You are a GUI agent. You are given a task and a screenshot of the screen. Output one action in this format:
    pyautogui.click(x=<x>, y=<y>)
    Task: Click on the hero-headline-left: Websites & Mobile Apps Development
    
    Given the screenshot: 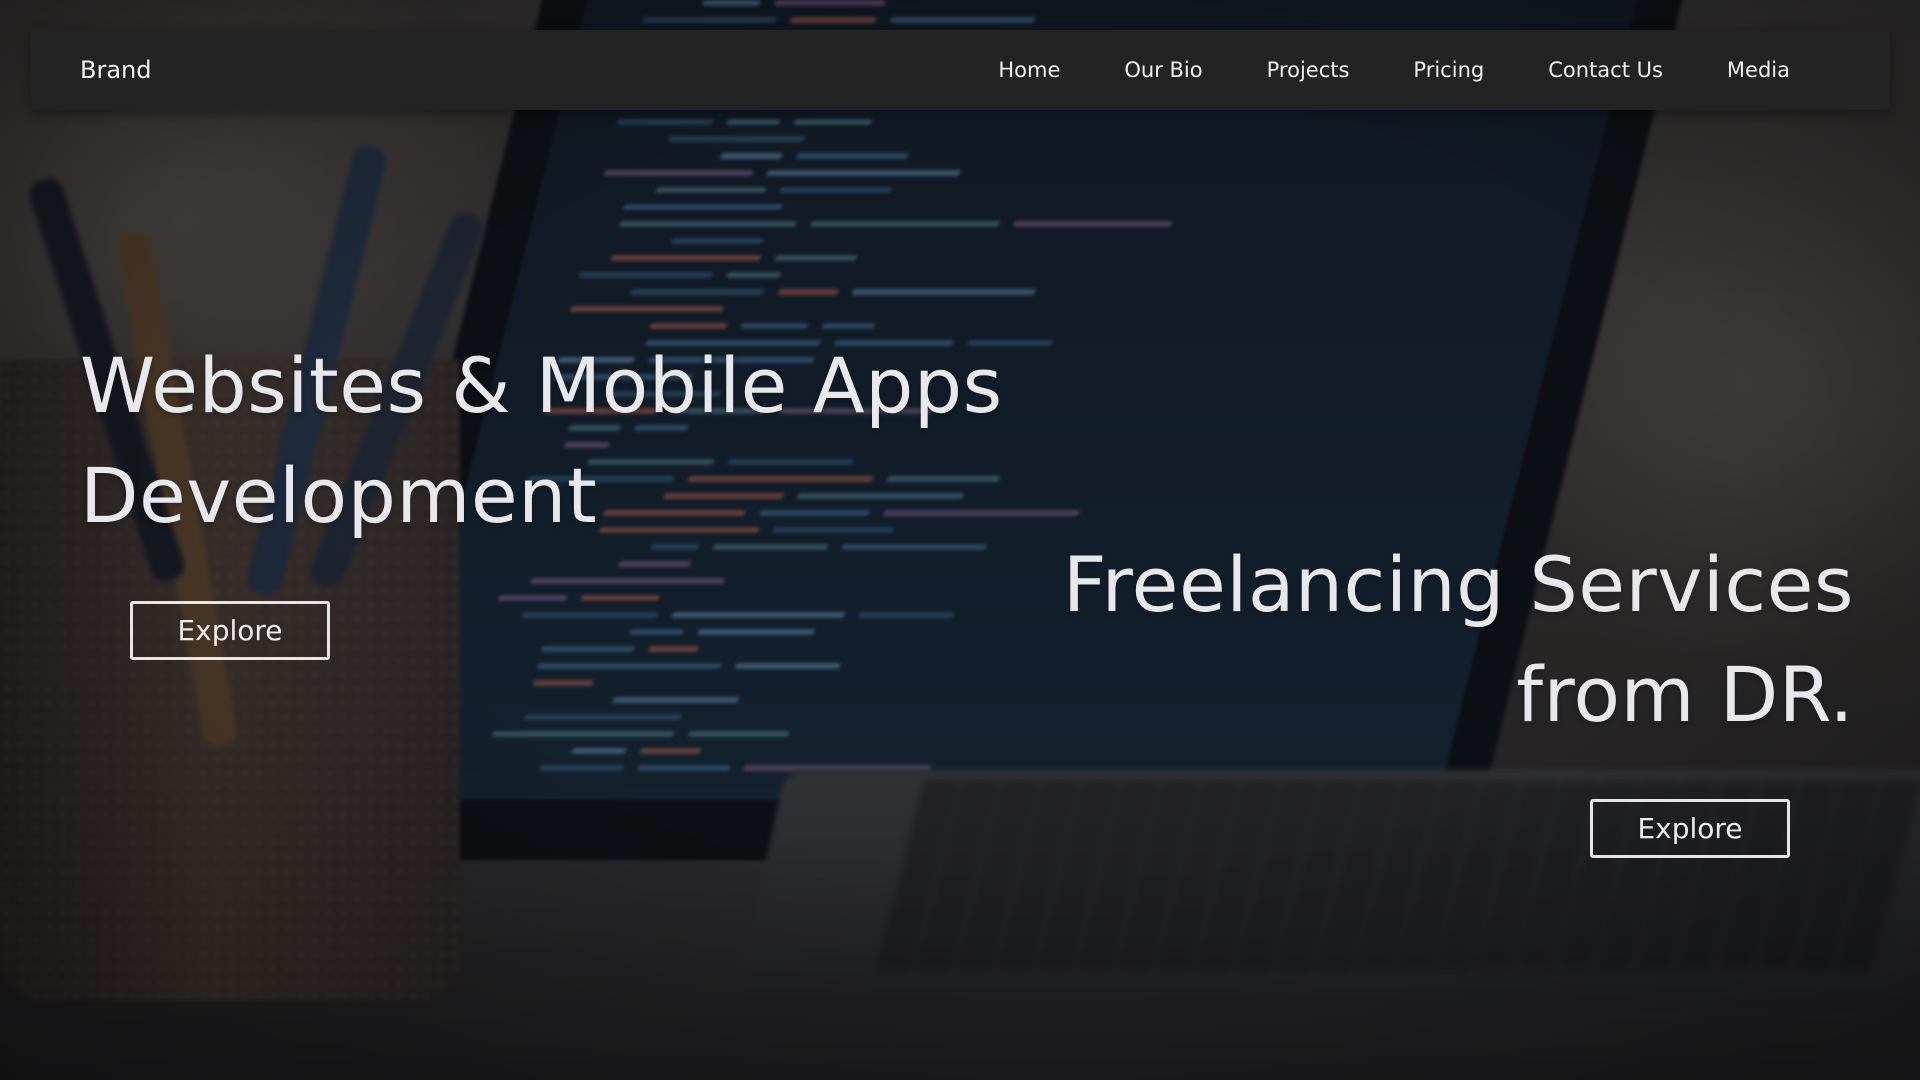 What is the action you would take?
    pyautogui.click(x=570, y=441)
    